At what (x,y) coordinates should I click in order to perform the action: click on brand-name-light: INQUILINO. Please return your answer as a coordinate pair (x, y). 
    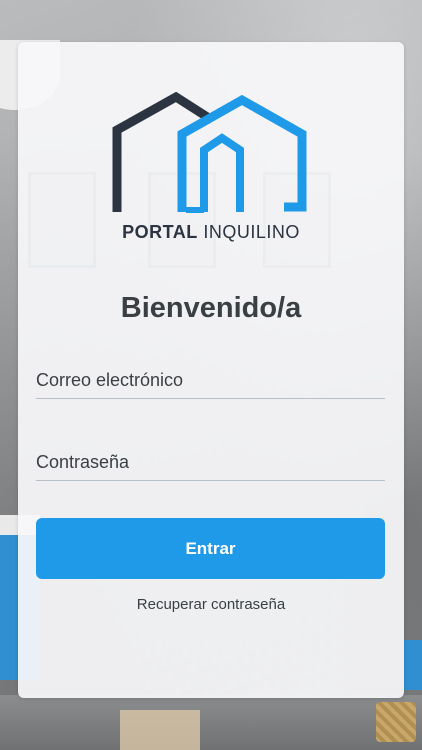
    Looking at the image, I should click on (251, 232).